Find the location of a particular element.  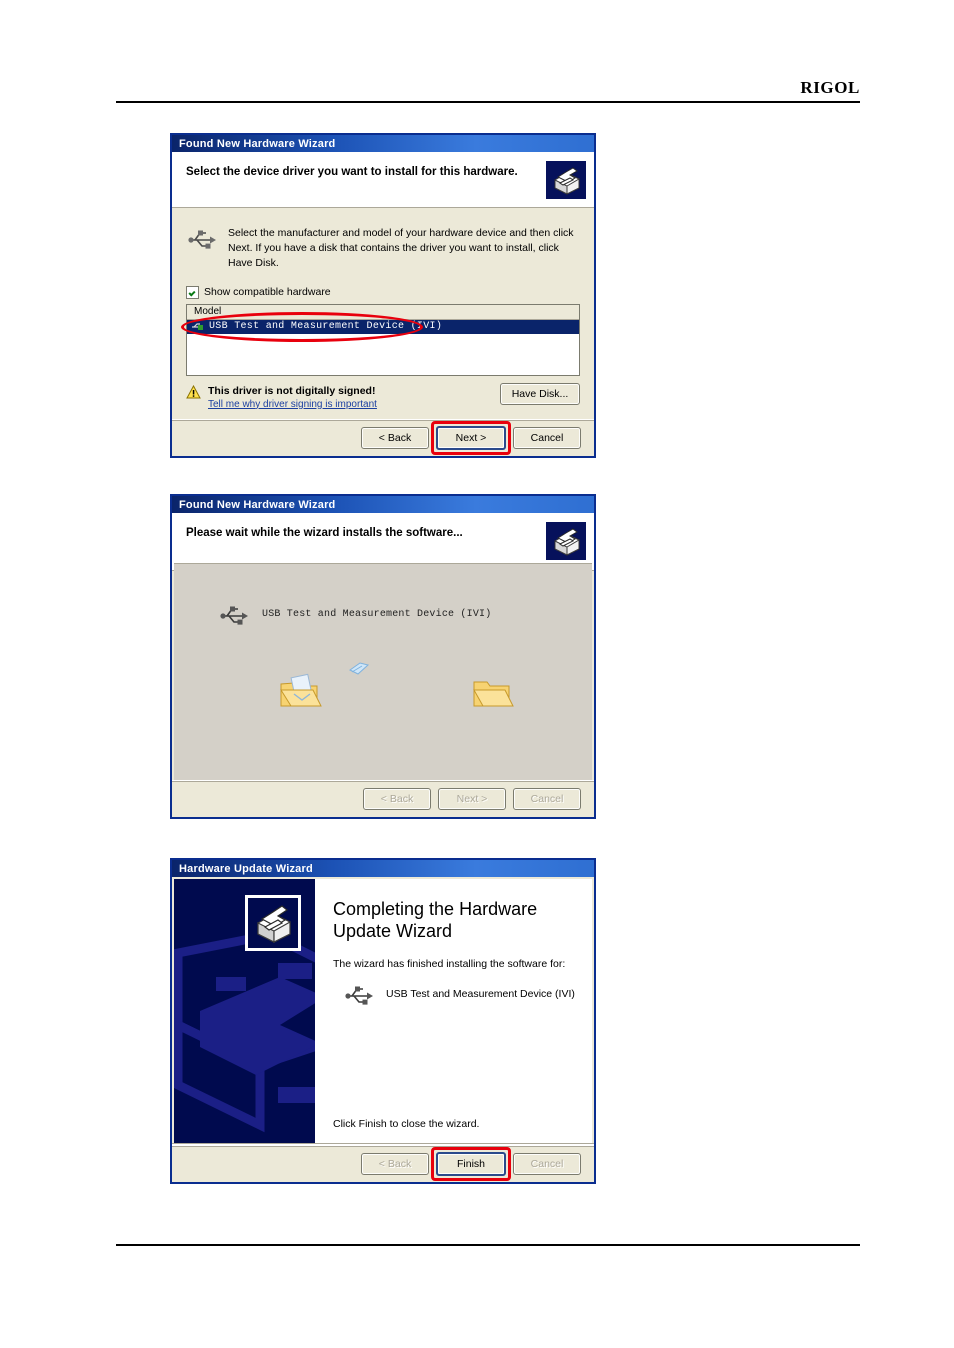

dialog3-separator is located at coordinates (383, 1143).